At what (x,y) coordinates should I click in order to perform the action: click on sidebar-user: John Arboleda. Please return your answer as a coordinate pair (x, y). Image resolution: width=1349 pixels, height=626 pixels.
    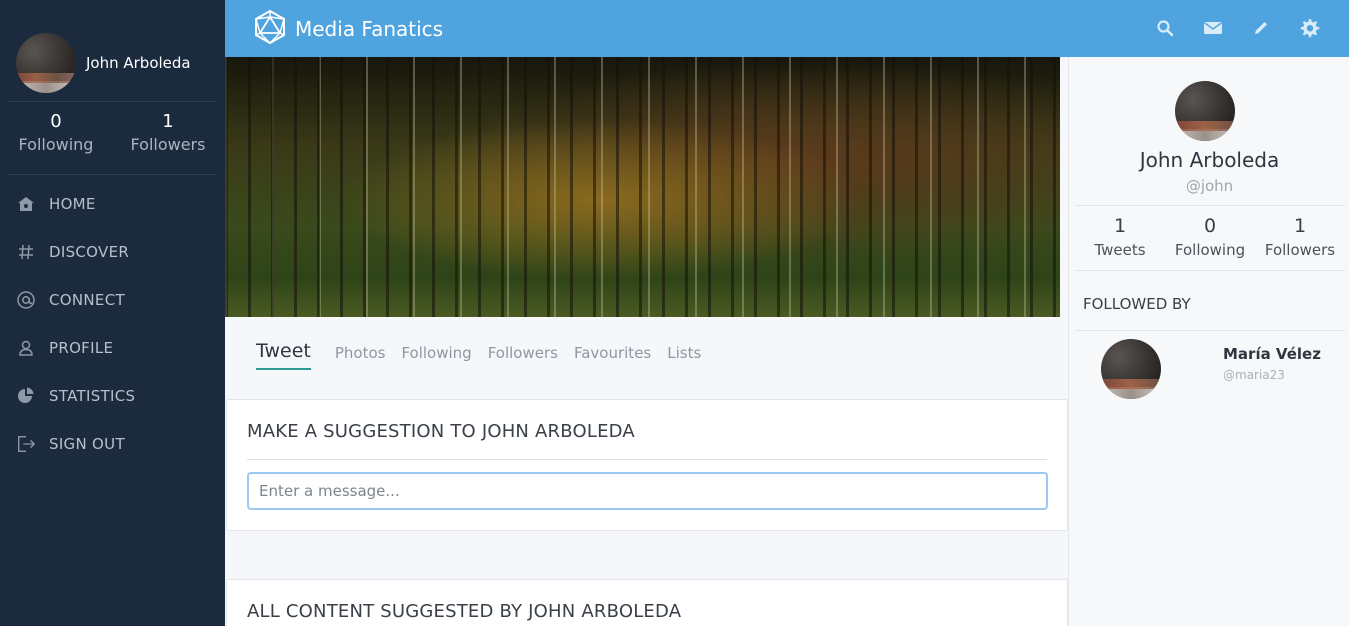
    Looking at the image, I should click on (103, 63).